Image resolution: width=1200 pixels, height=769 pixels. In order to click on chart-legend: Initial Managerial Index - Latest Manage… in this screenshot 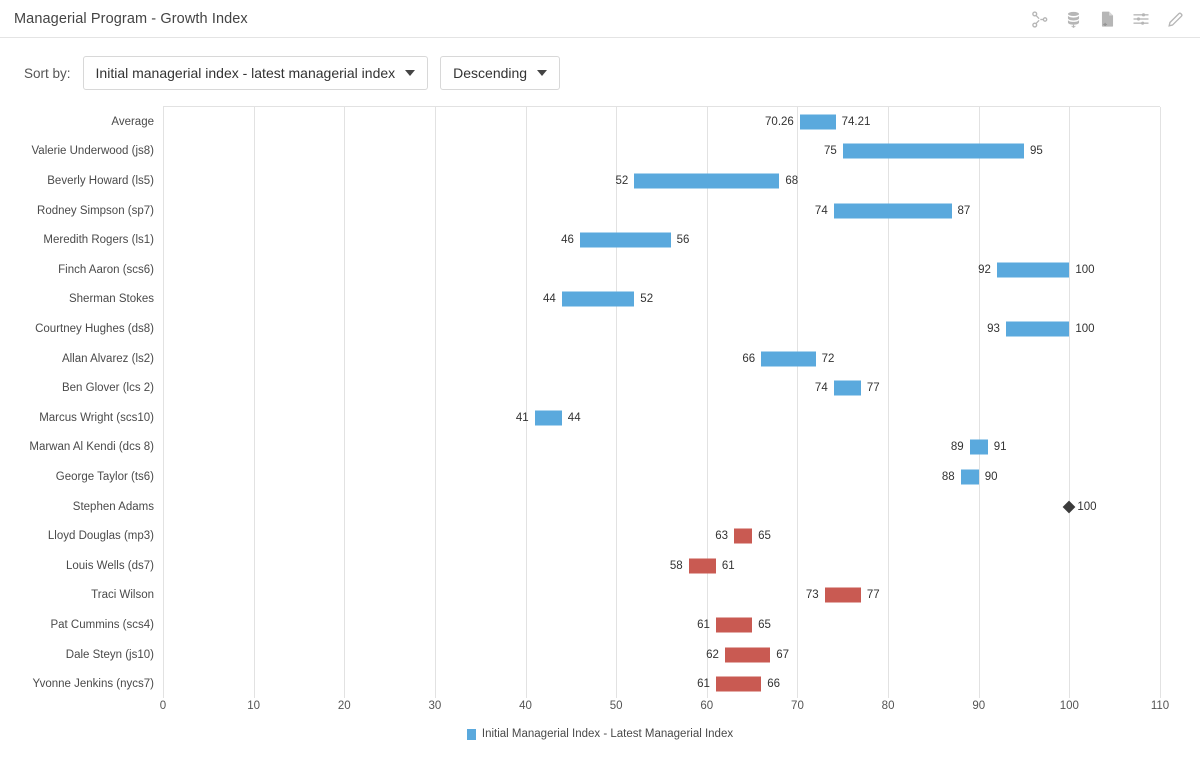, I will do `click(600, 734)`.